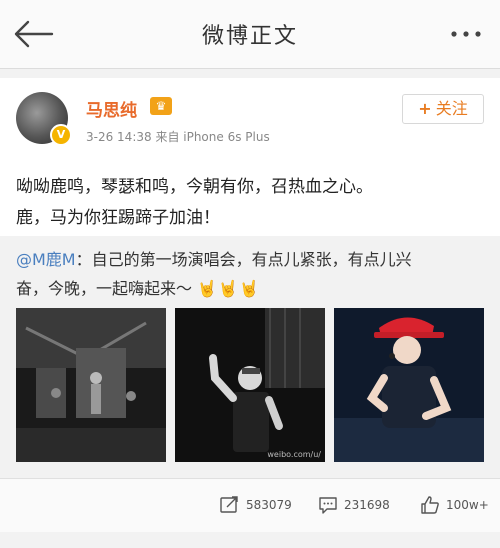 This screenshot has height=548, width=500. Describe the element at coordinates (430, 505) in the screenshot. I see `thumbs-up-icon` at that location.